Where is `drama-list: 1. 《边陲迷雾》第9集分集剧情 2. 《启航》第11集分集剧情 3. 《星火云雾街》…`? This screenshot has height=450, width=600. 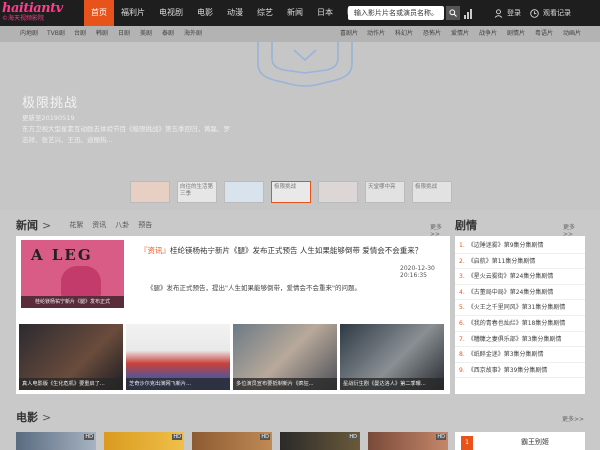 drama-list: 1. 《边陲迷雾》第9集分集剧情 2. 《启航》第11集分集剧情 3. 《星火云雾街》… is located at coordinates (520, 315).